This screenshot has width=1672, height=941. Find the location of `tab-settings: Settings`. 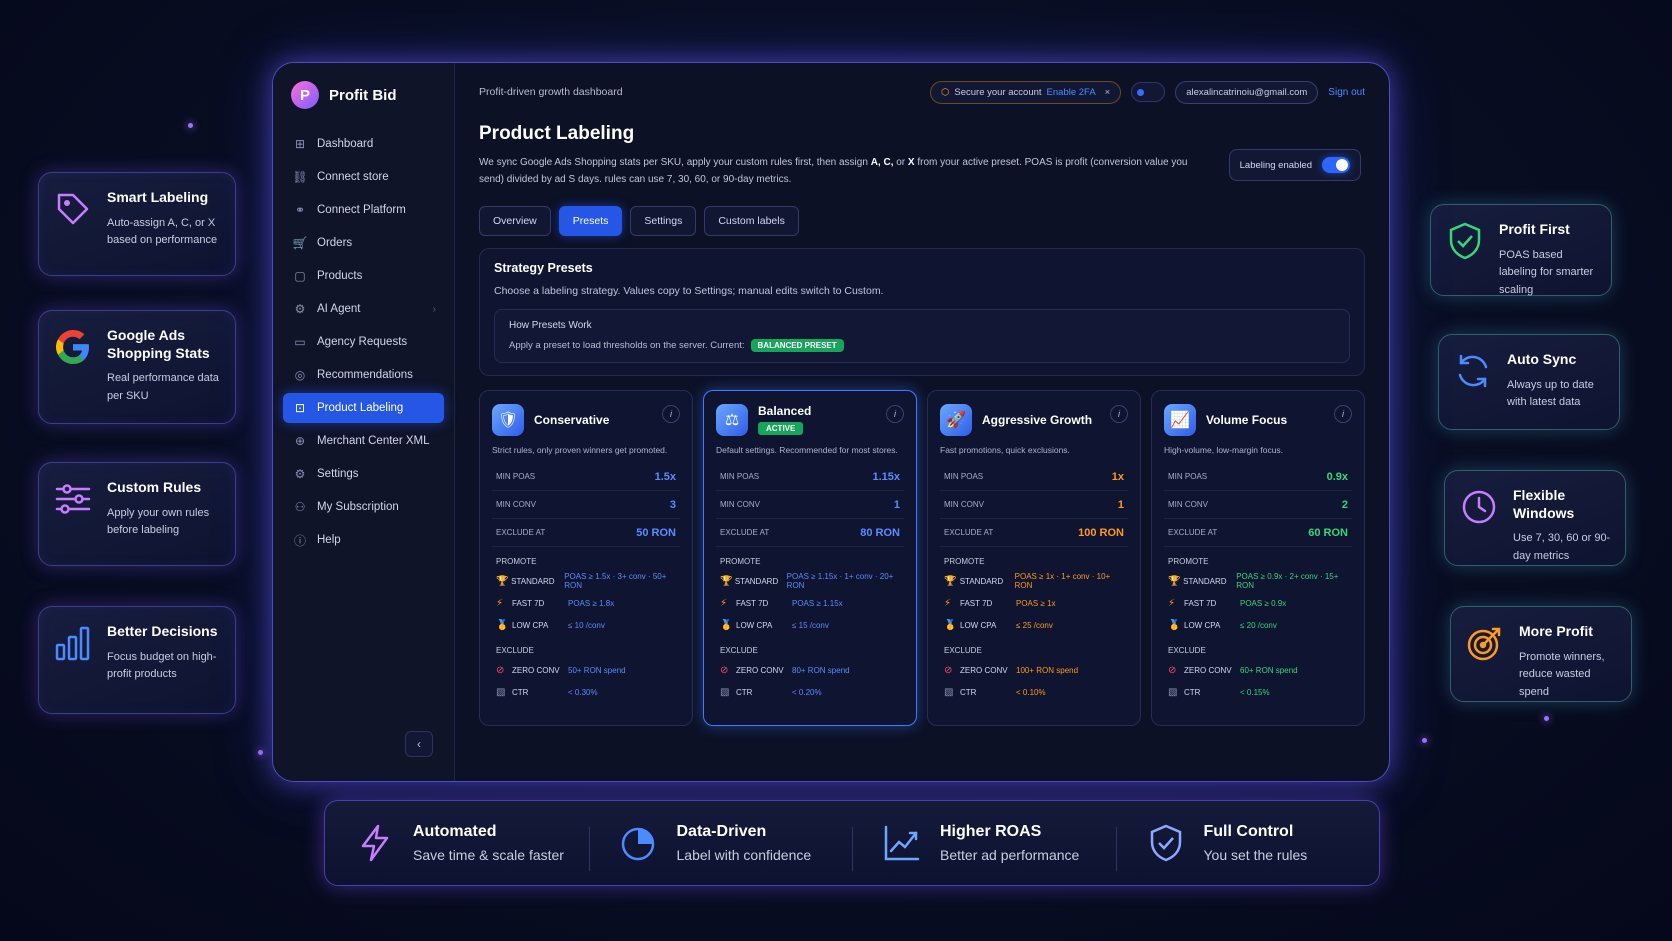

tab-settings: Settings is located at coordinates (663, 221).